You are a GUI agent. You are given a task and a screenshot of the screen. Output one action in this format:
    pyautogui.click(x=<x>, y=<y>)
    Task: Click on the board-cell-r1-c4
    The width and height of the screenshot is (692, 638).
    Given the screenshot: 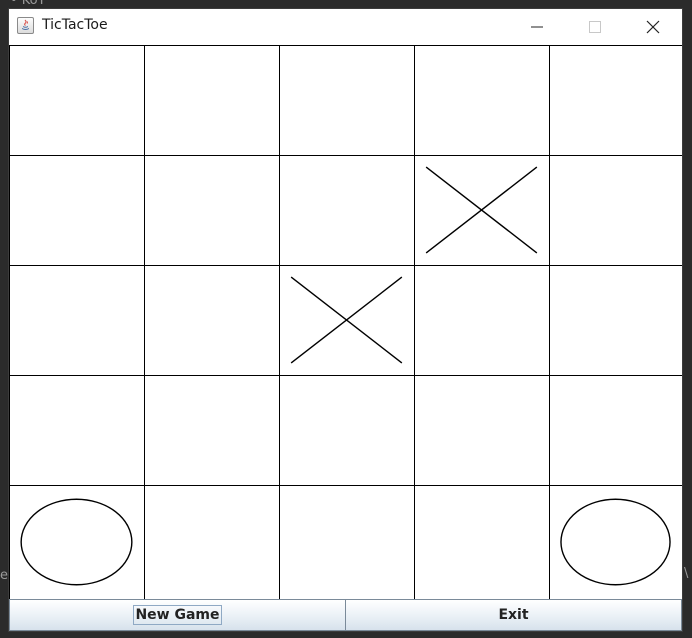 What is the action you would take?
    pyautogui.click(x=482, y=100)
    